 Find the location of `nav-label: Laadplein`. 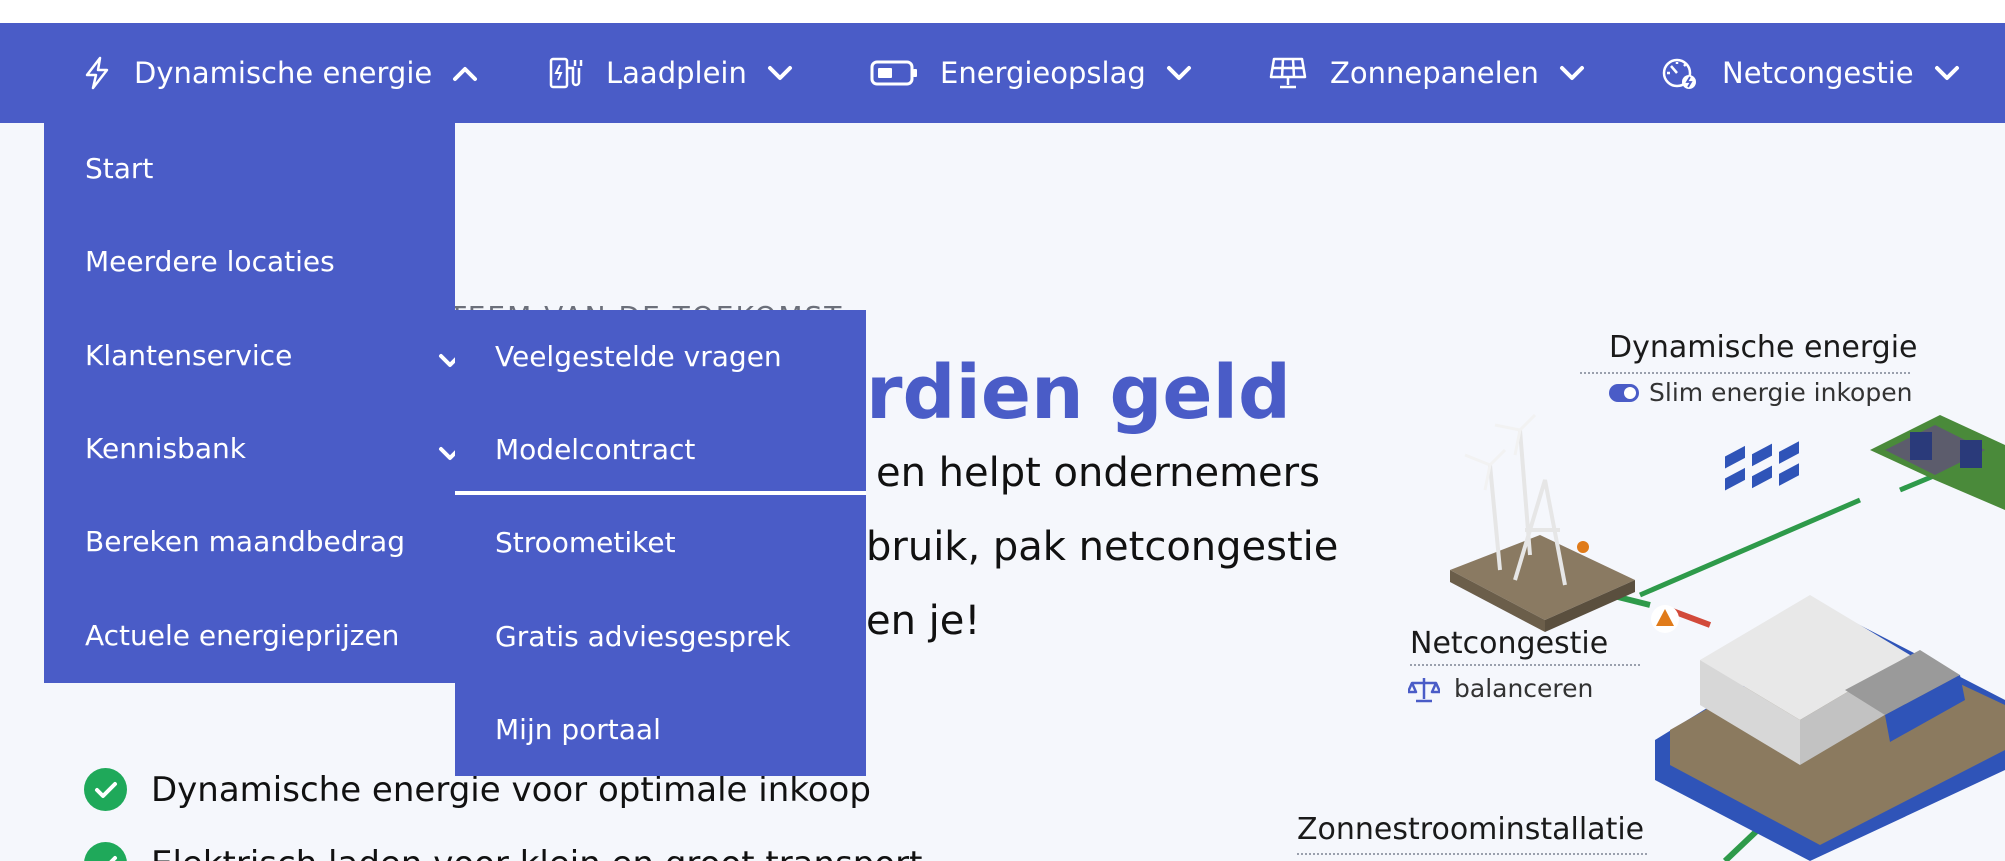

nav-label: Laadplein is located at coordinates (676, 73).